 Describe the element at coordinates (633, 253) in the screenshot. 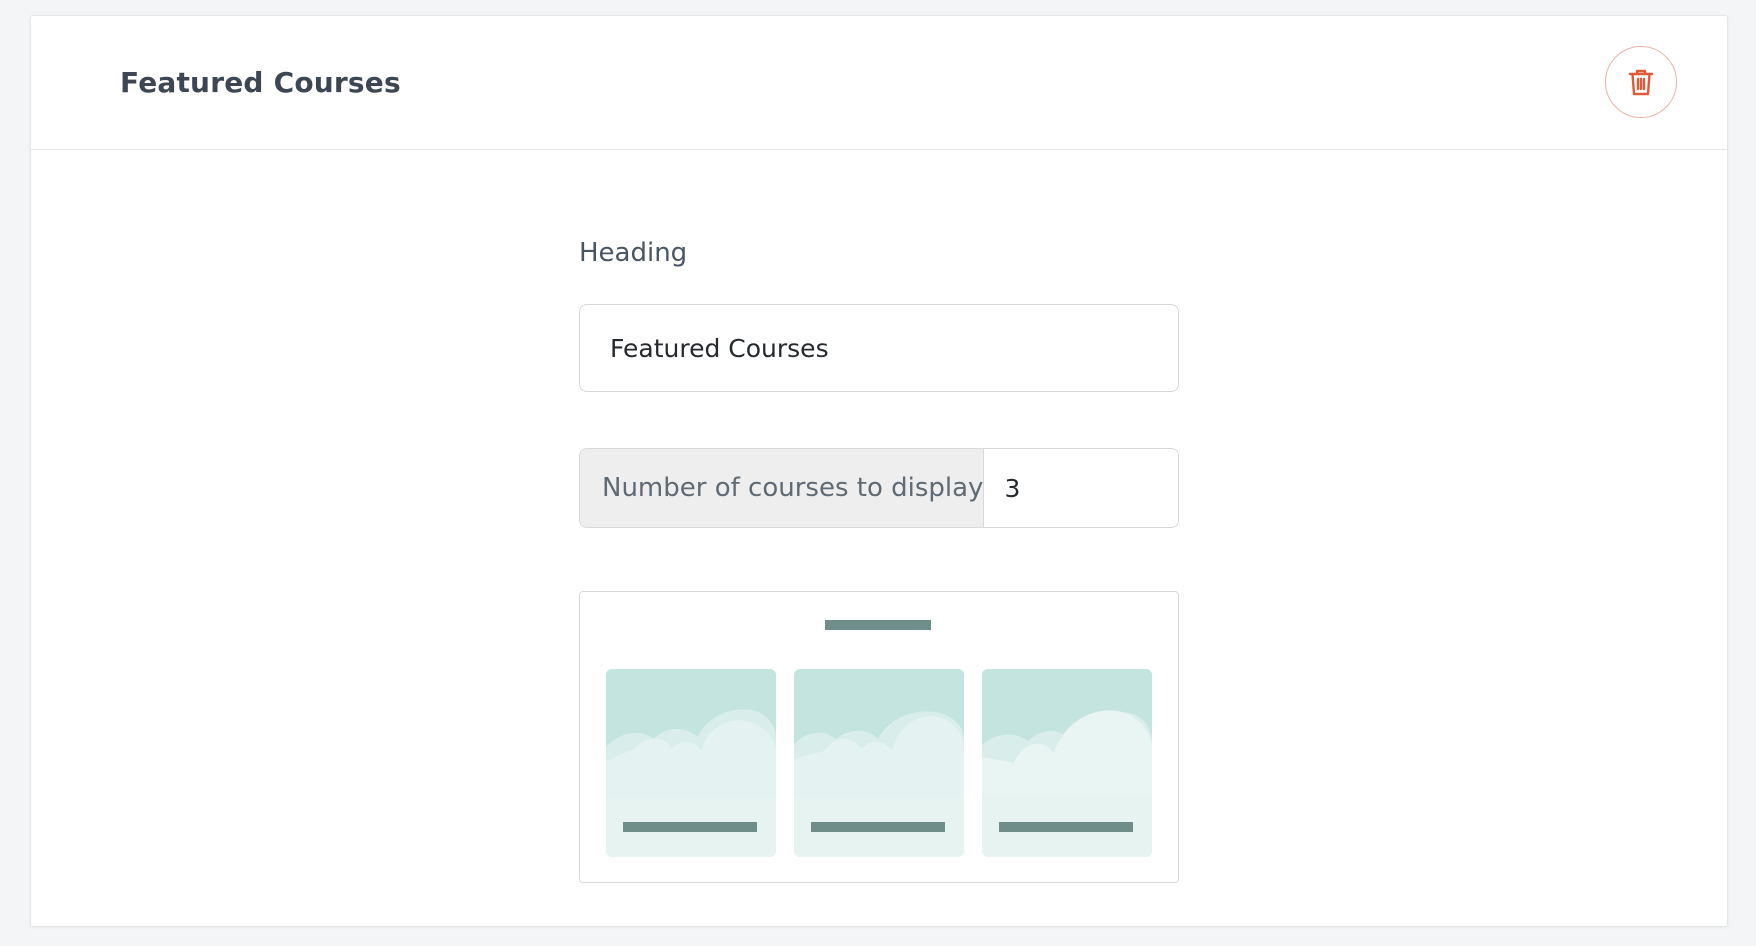

I see `heading-label: Heading` at that location.